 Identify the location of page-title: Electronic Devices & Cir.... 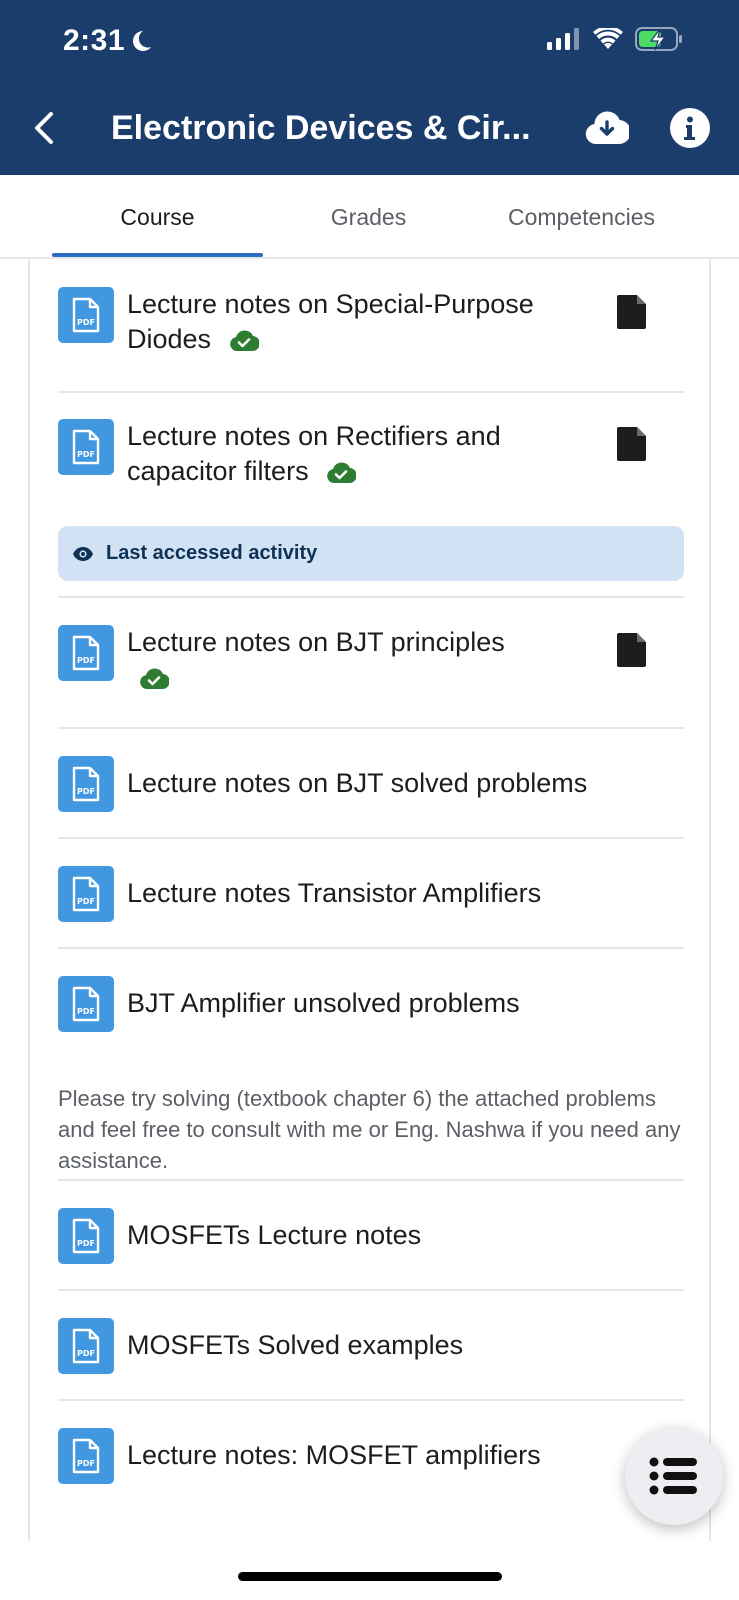
(321, 128).